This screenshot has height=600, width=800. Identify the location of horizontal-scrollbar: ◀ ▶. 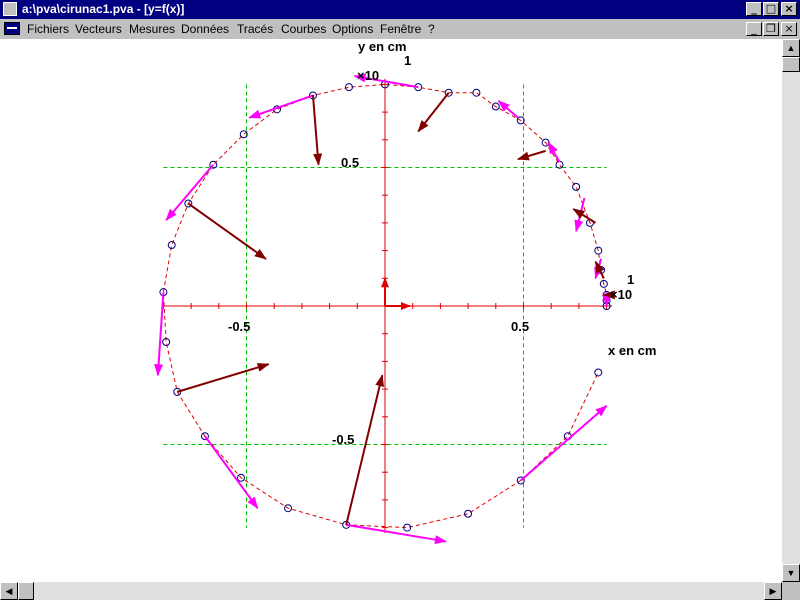
(391, 591).